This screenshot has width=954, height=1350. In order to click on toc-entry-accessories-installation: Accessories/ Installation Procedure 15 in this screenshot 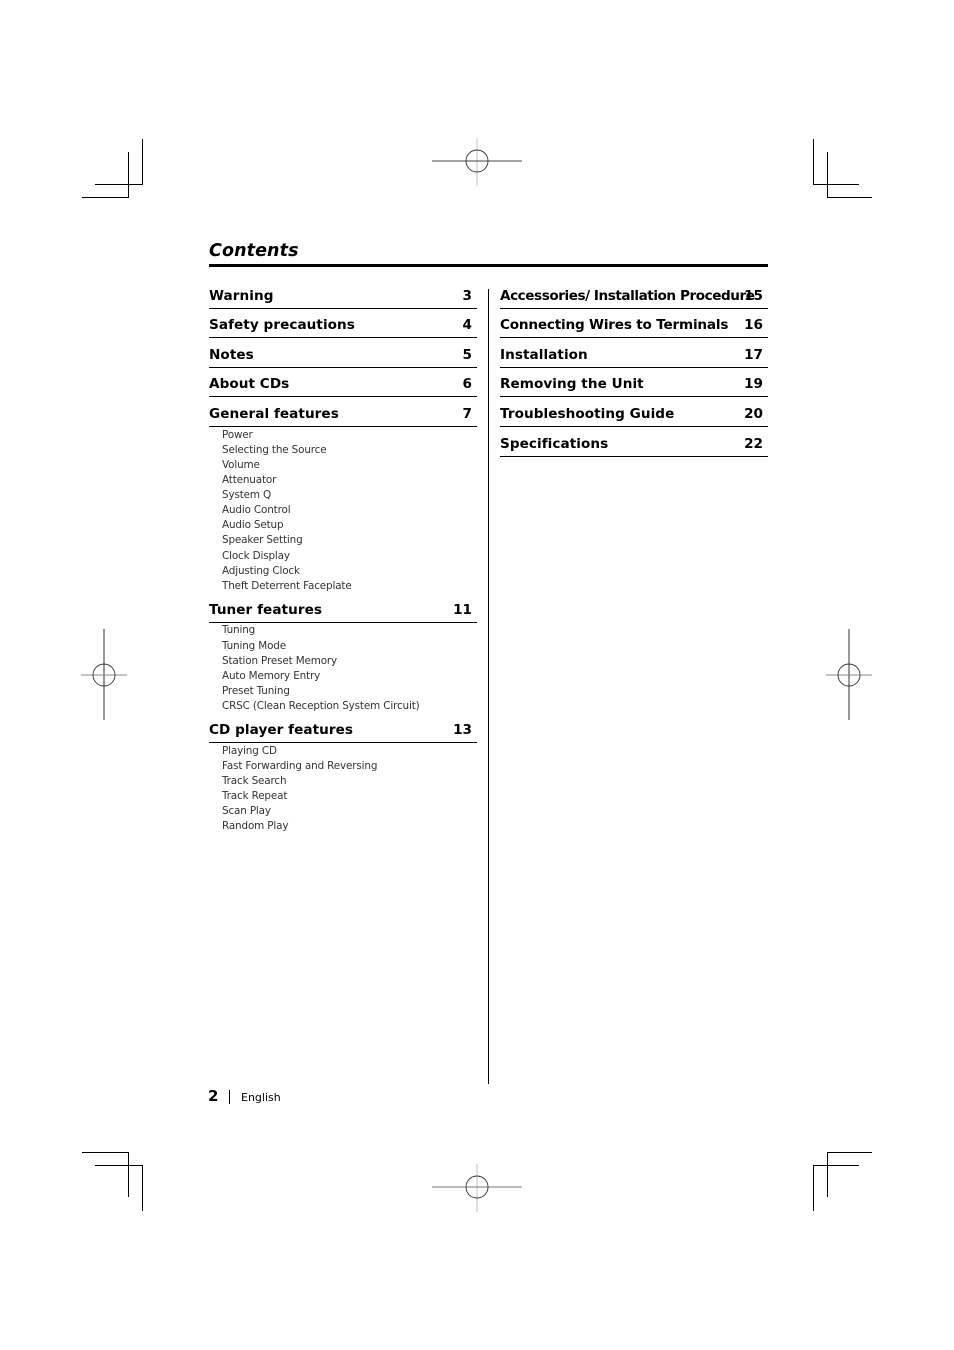, I will do `click(634, 298)`.